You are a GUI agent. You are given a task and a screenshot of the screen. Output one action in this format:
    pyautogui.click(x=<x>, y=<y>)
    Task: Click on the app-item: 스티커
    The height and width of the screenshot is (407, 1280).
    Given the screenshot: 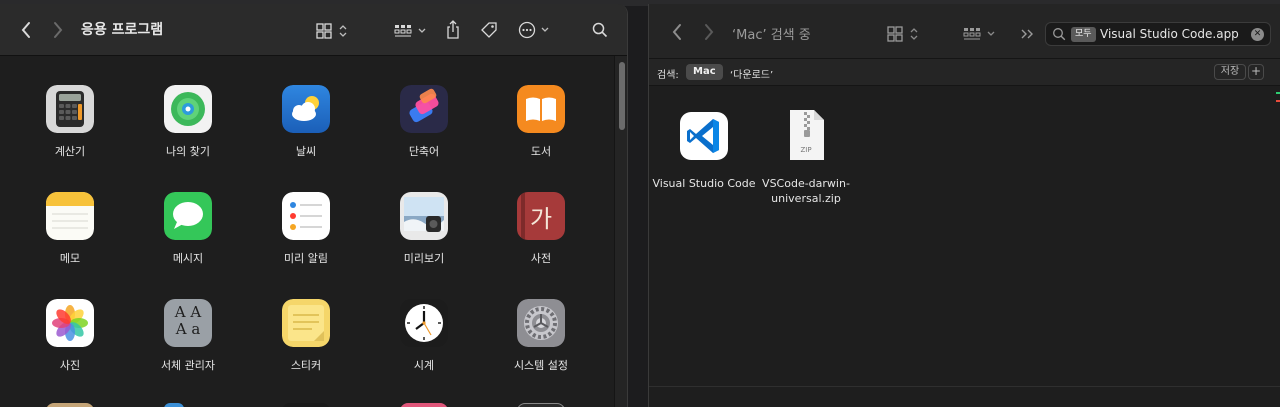 What is the action you would take?
    pyautogui.click(x=306, y=349)
    